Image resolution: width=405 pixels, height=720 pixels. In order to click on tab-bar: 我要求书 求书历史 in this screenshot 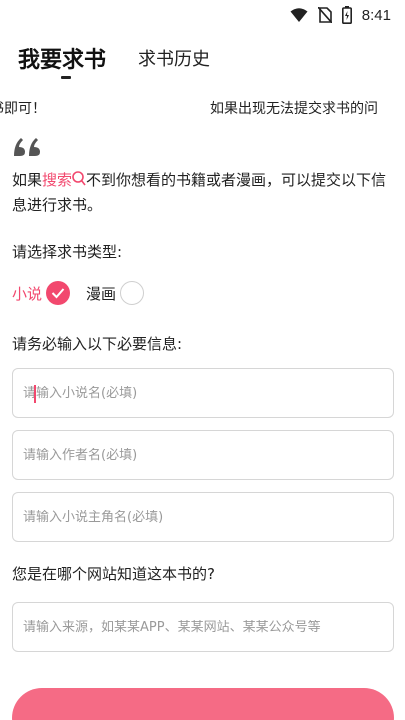, I will do `click(202, 63)`.